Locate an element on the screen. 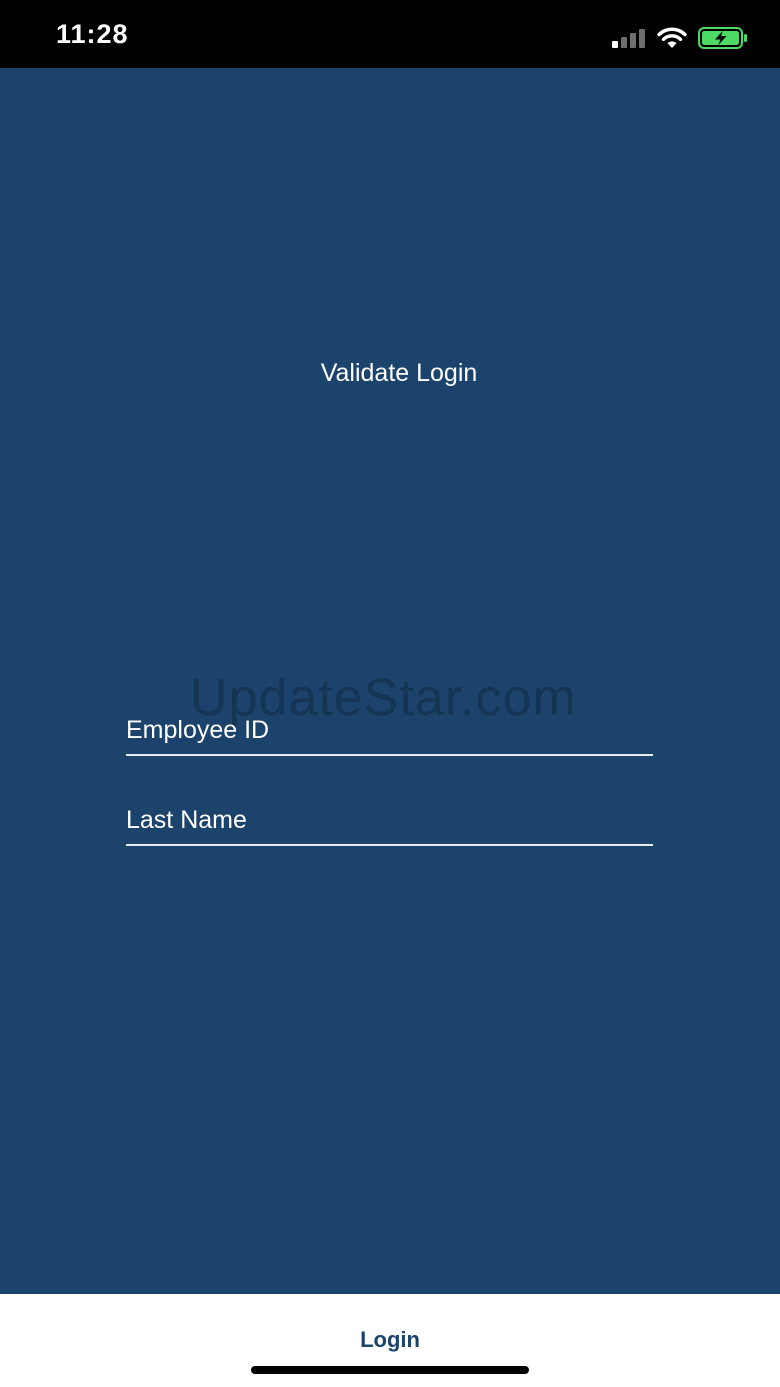 The height and width of the screenshot is (1387, 780). status-icons is located at coordinates (680, 38).